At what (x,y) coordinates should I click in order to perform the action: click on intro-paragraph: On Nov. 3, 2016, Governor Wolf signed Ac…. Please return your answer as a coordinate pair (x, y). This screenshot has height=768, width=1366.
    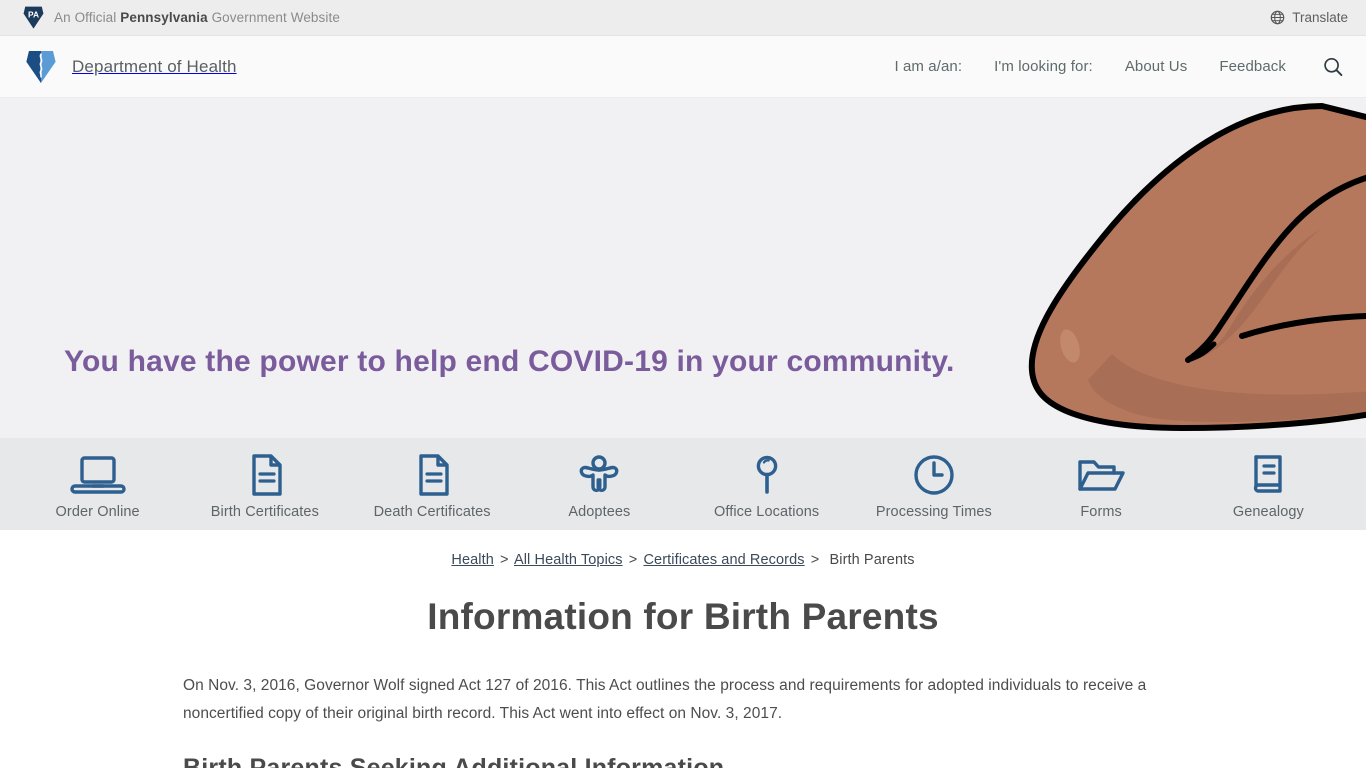
    Looking at the image, I should click on (665, 699).